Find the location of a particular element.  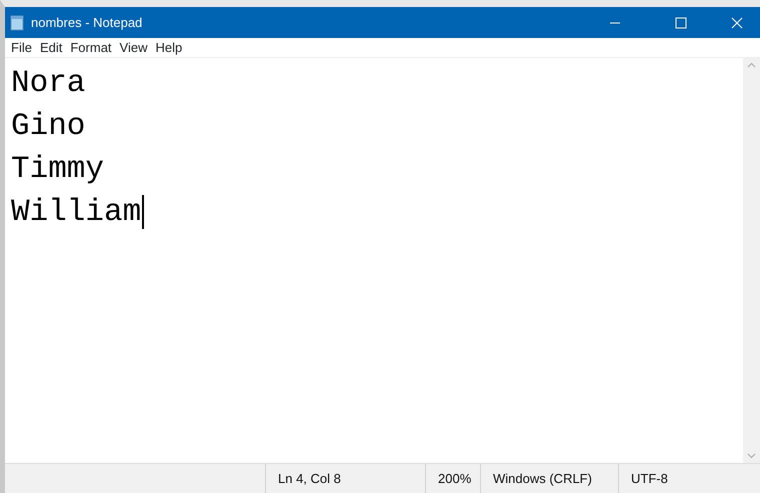

cursor-position: Ln 4, Col 8 is located at coordinates (345, 478).